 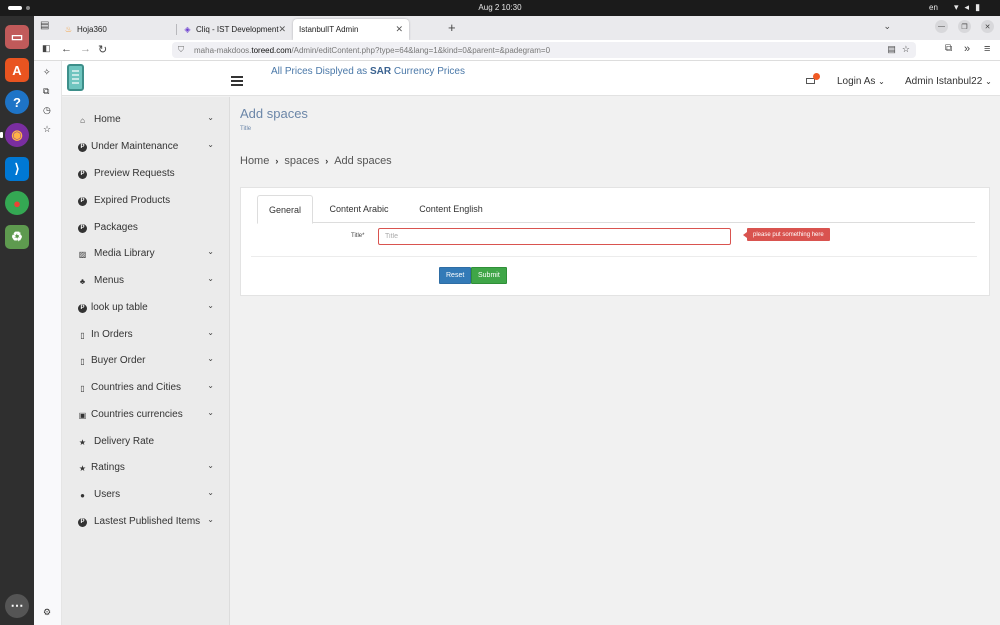 What do you see at coordinates (906, 49) in the screenshot?
I see `bookmark-star-icon: ☆` at bounding box center [906, 49].